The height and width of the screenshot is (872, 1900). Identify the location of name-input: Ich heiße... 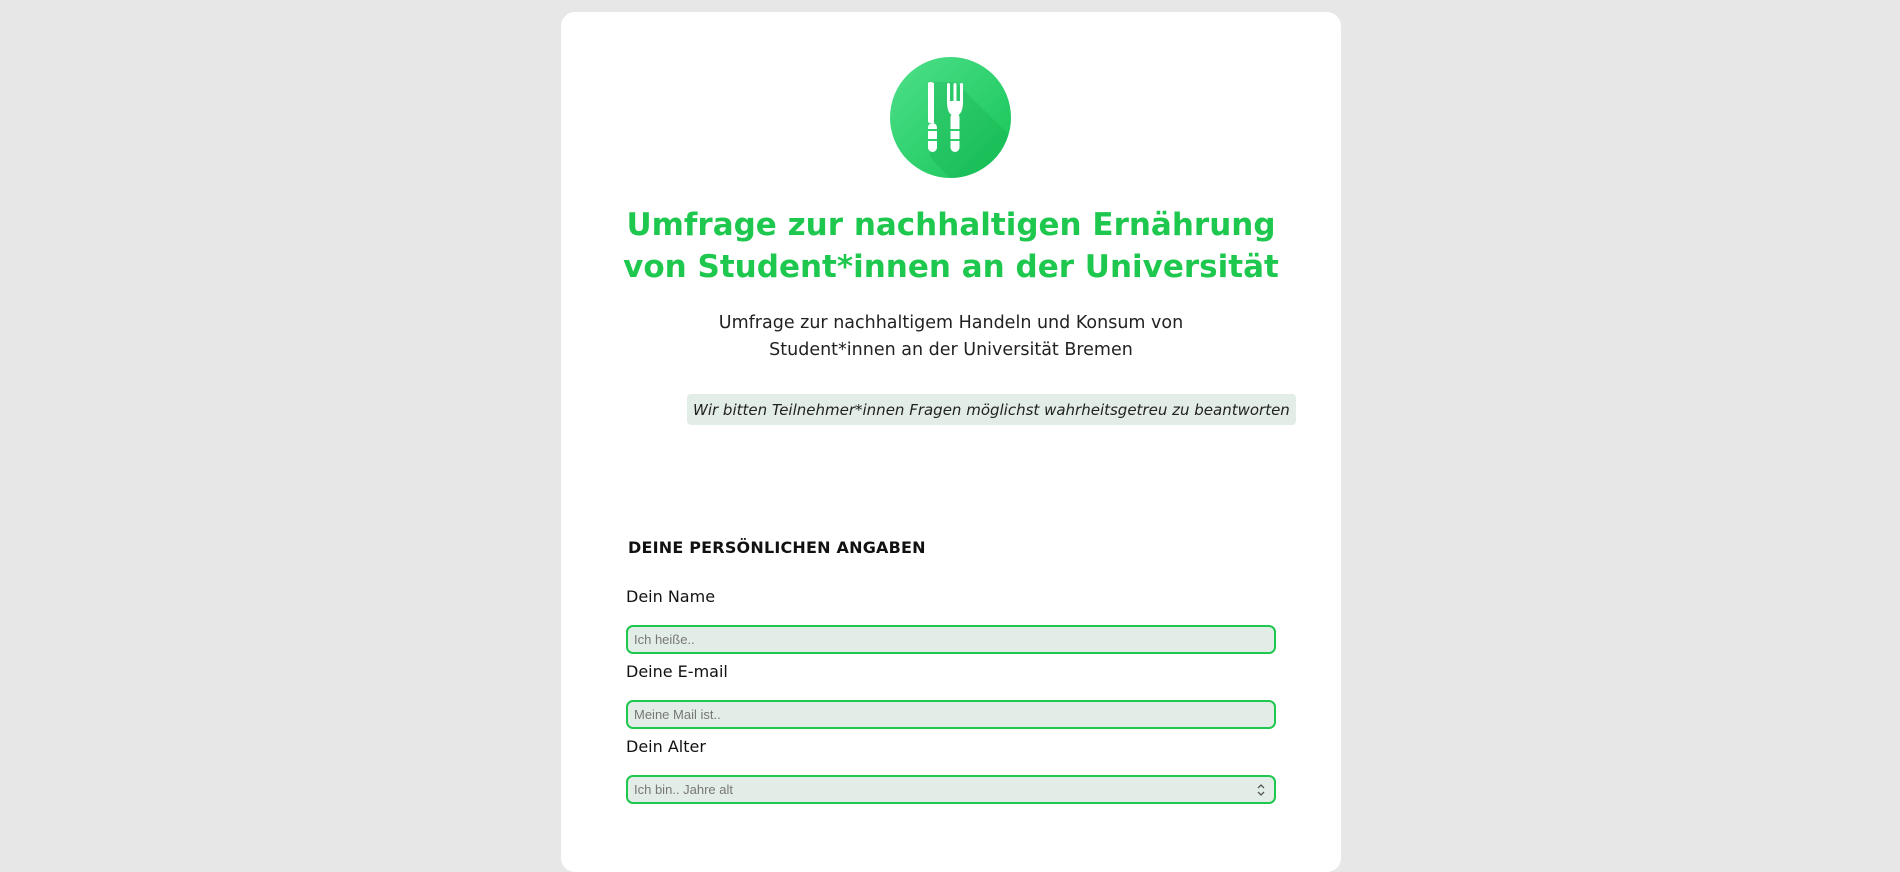
(951, 639).